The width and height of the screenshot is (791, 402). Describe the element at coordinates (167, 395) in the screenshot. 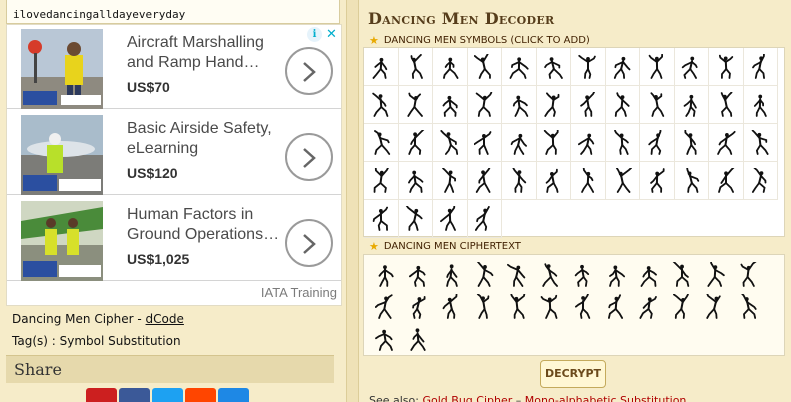

I see `twitter-icon` at that location.